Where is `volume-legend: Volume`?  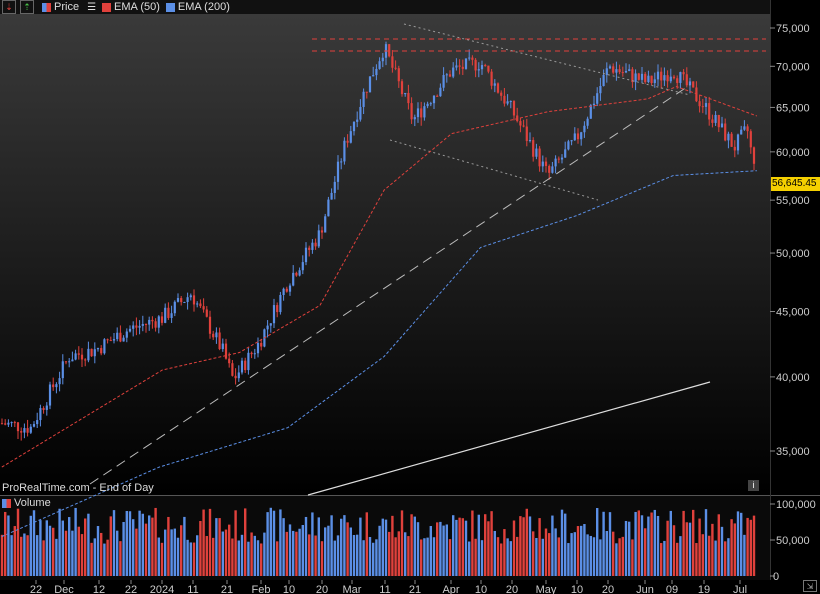 volume-legend: Volume is located at coordinates (25, 503).